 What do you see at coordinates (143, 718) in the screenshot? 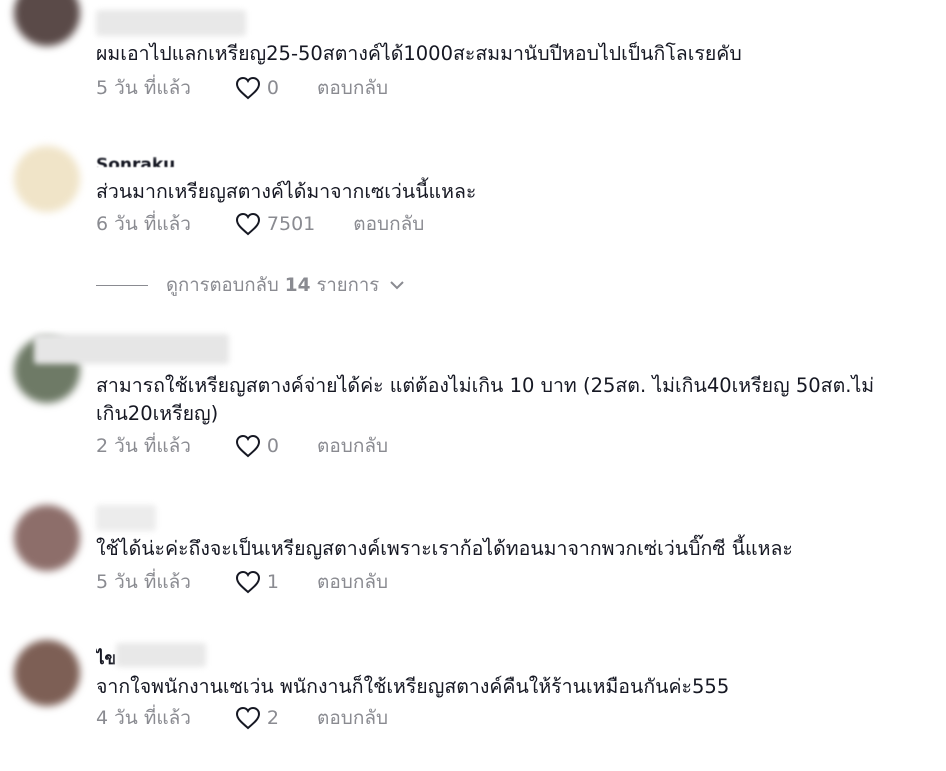
I see `comment-time: 4 วัน ที่แล้ว` at bounding box center [143, 718].